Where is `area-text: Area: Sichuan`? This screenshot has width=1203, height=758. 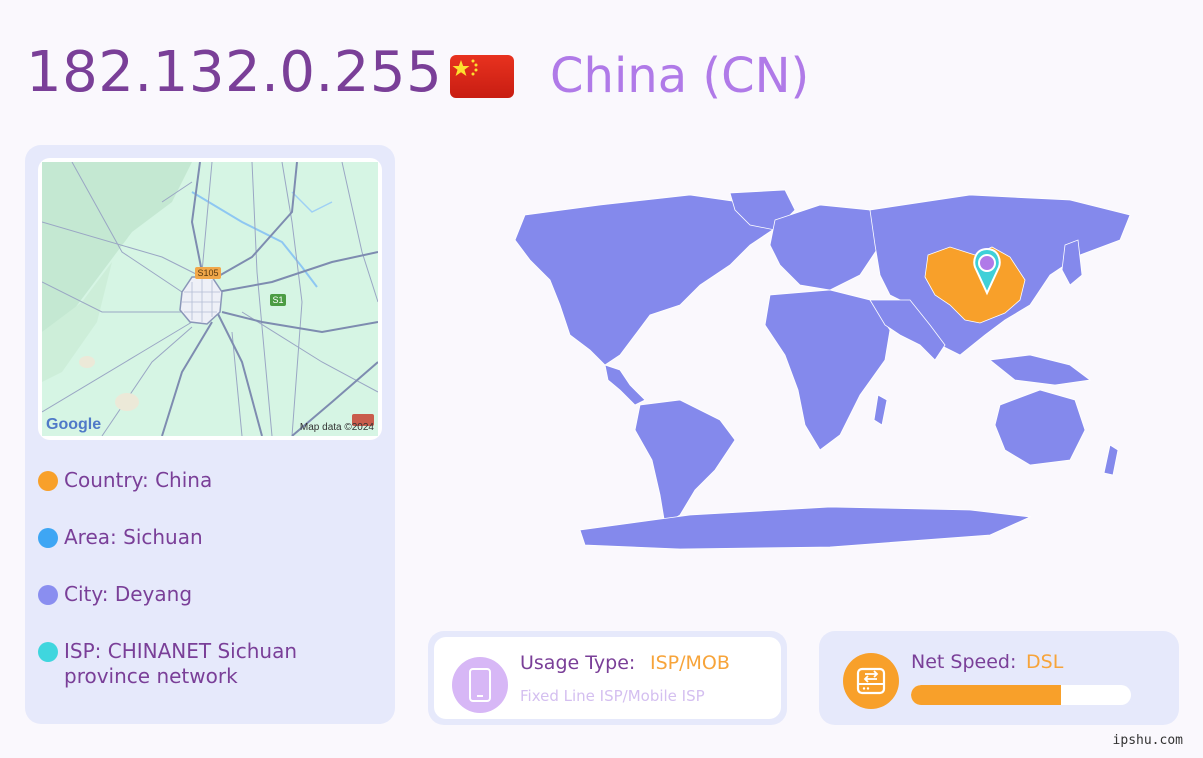
area-text: Area: Sichuan is located at coordinates (133, 537).